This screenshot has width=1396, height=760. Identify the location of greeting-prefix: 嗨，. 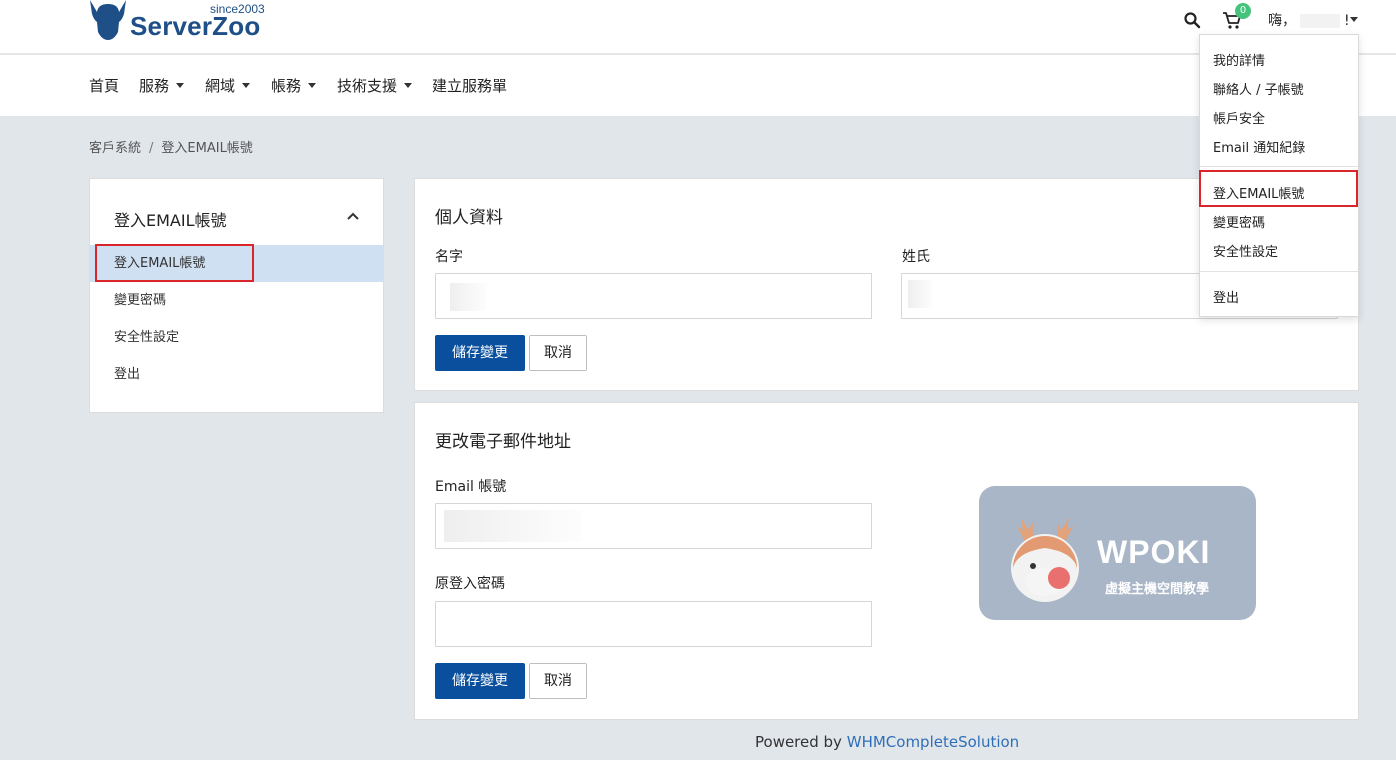
(1282, 21).